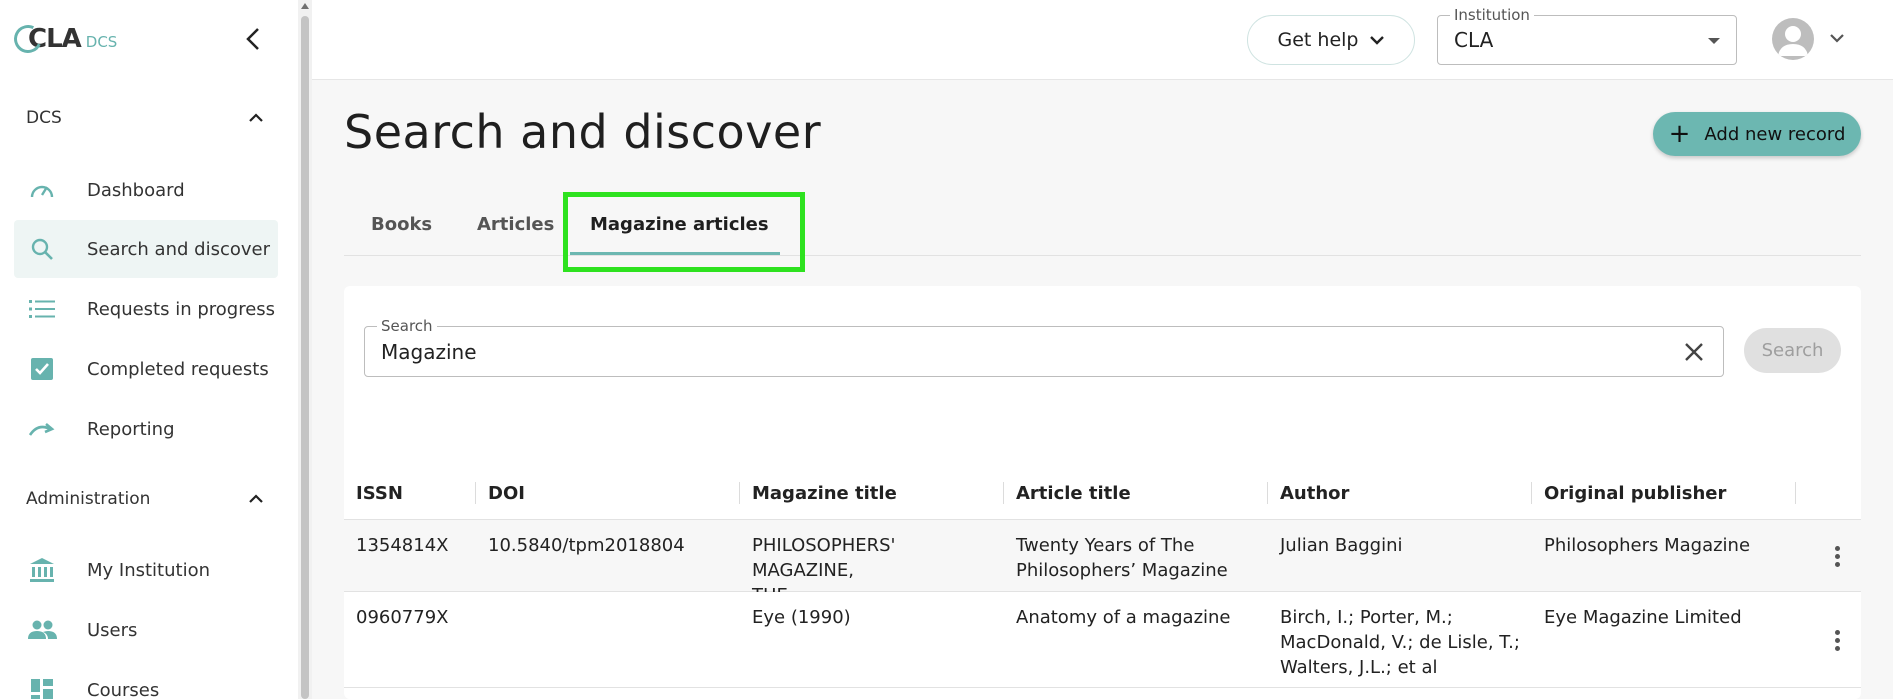 The width and height of the screenshot is (1893, 699). What do you see at coordinates (1122, 570) in the screenshot?
I see `cell-line: Philosophers’ Magazine` at bounding box center [1122, 570].